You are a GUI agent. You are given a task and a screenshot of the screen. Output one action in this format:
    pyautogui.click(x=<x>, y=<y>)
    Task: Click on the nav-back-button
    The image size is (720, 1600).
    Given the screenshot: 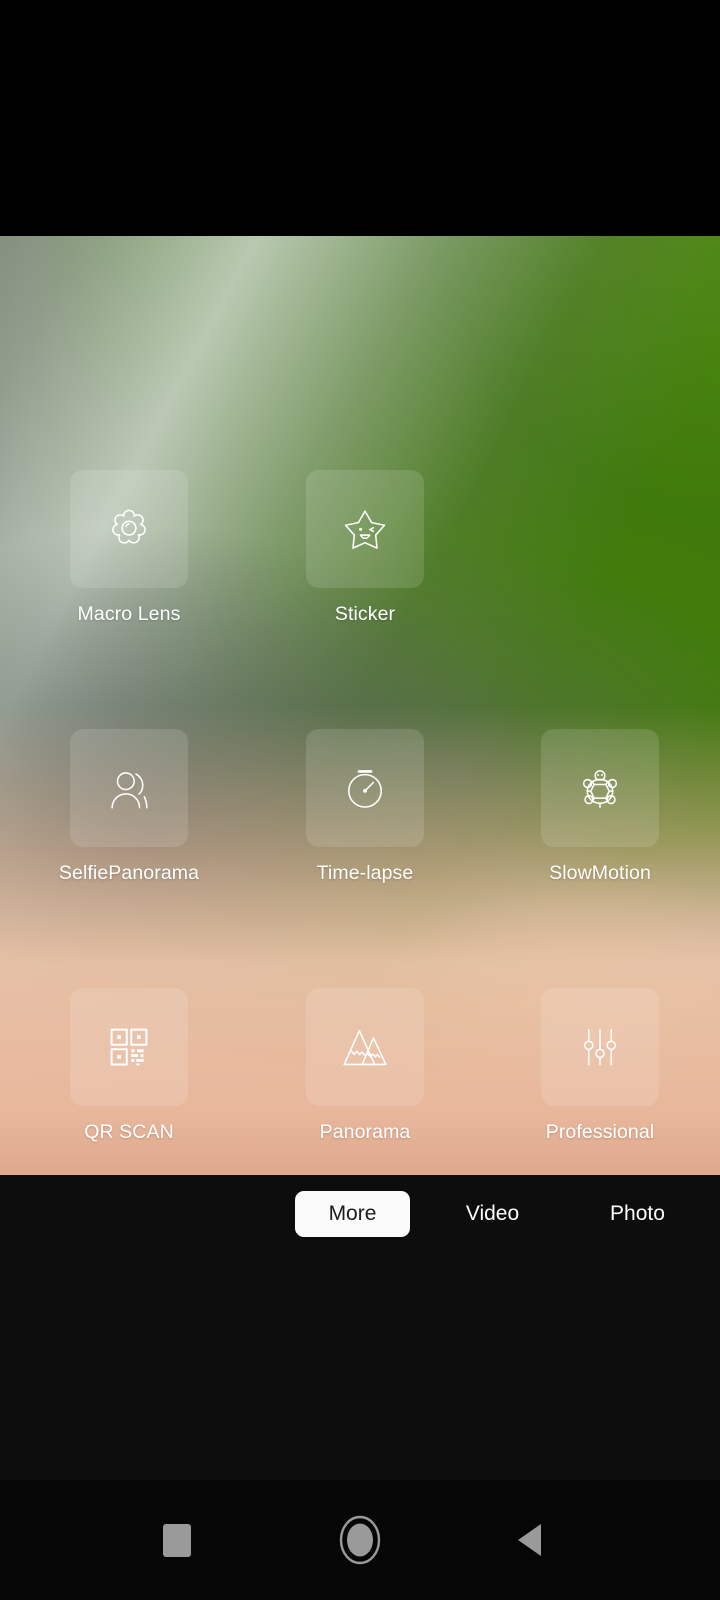 What is the action you would take?
    pyautogui.click(x=530, y=1540)
    